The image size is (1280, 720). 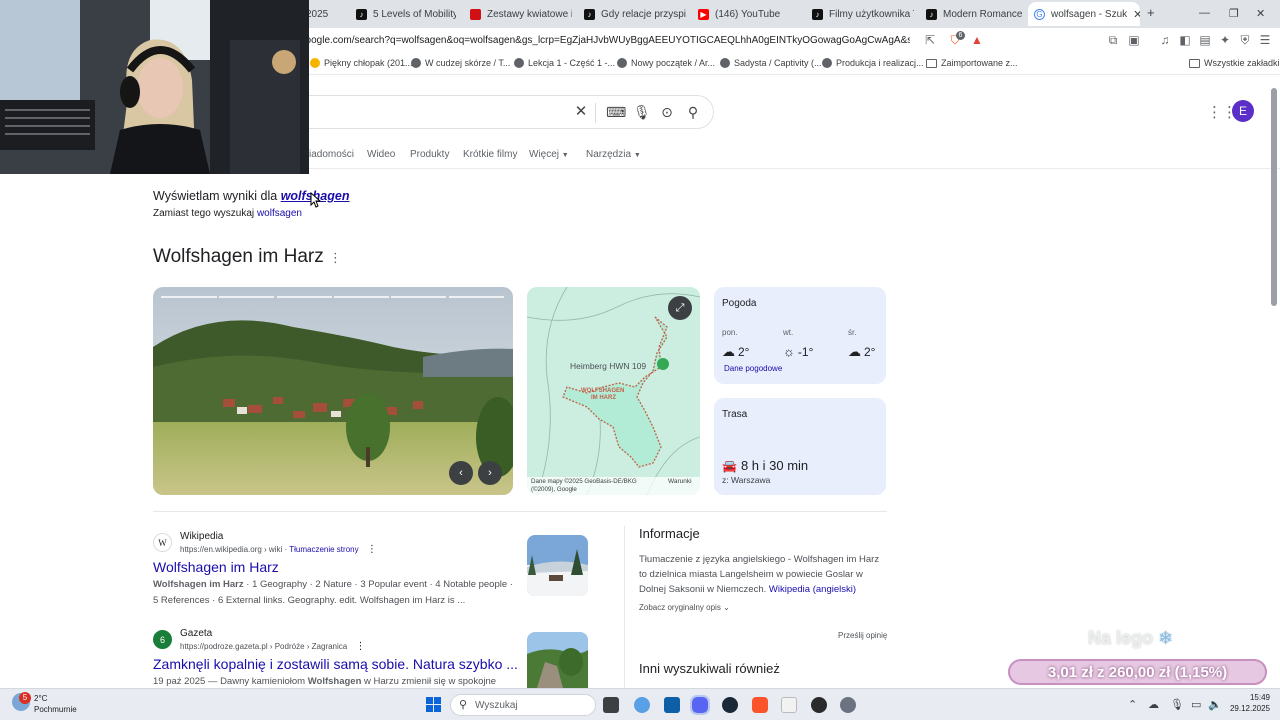 What do you see at coordinates (790, 168) in the screenshot?
I see `nav-divider` at bounding box center [790, 168].